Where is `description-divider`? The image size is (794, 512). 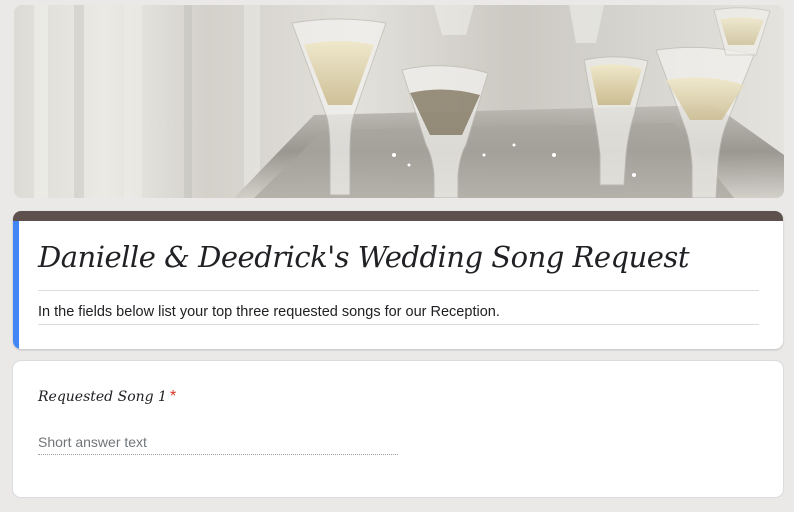 description-divider is located at coordinates (398, 324).